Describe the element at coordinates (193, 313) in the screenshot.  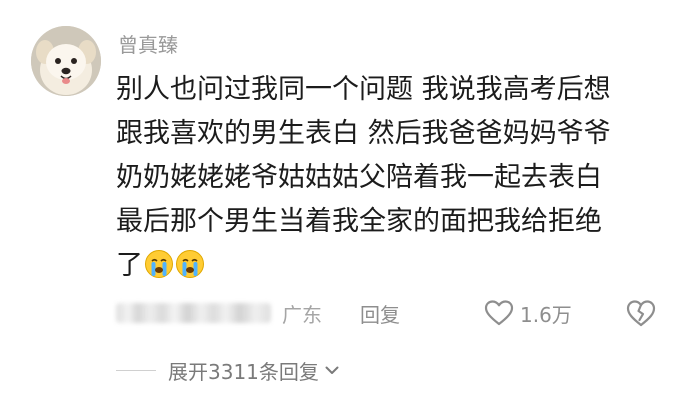
I see `blurred-timestamp` at that location.